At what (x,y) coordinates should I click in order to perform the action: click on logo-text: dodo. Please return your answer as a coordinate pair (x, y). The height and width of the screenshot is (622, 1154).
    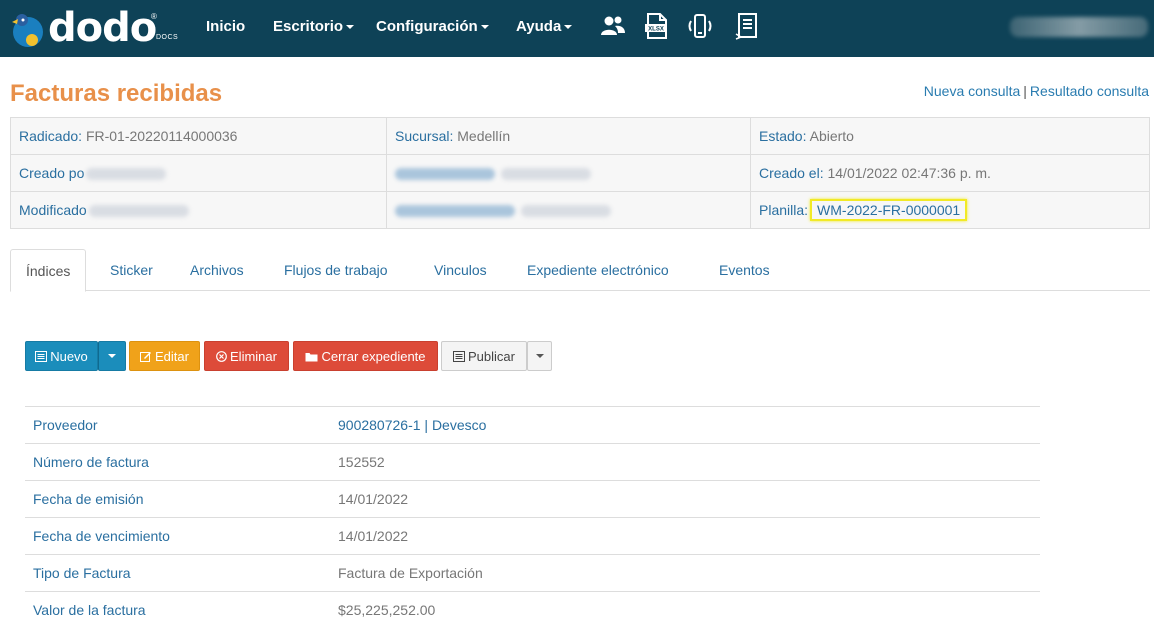
    Looking at the image, I should click on (102, 28).